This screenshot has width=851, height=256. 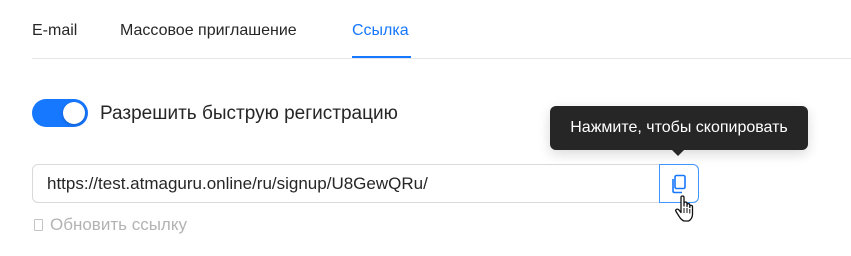 I want to click on copy-icon, so click(x=679, y=183).